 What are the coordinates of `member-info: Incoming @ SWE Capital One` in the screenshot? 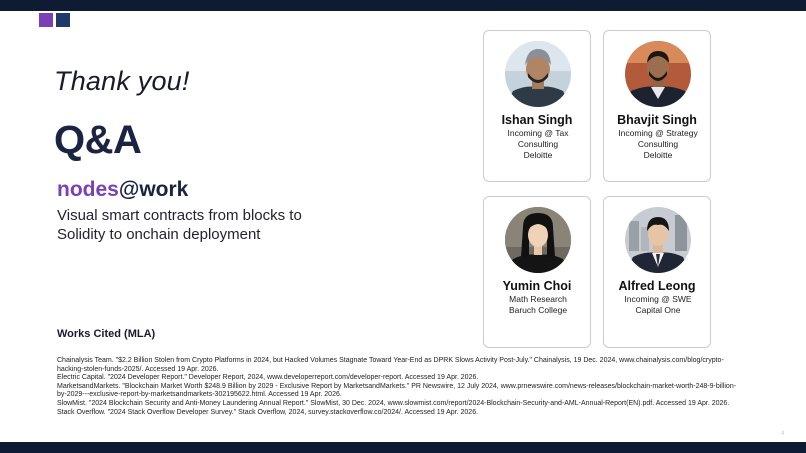 It's located at (658, 305).